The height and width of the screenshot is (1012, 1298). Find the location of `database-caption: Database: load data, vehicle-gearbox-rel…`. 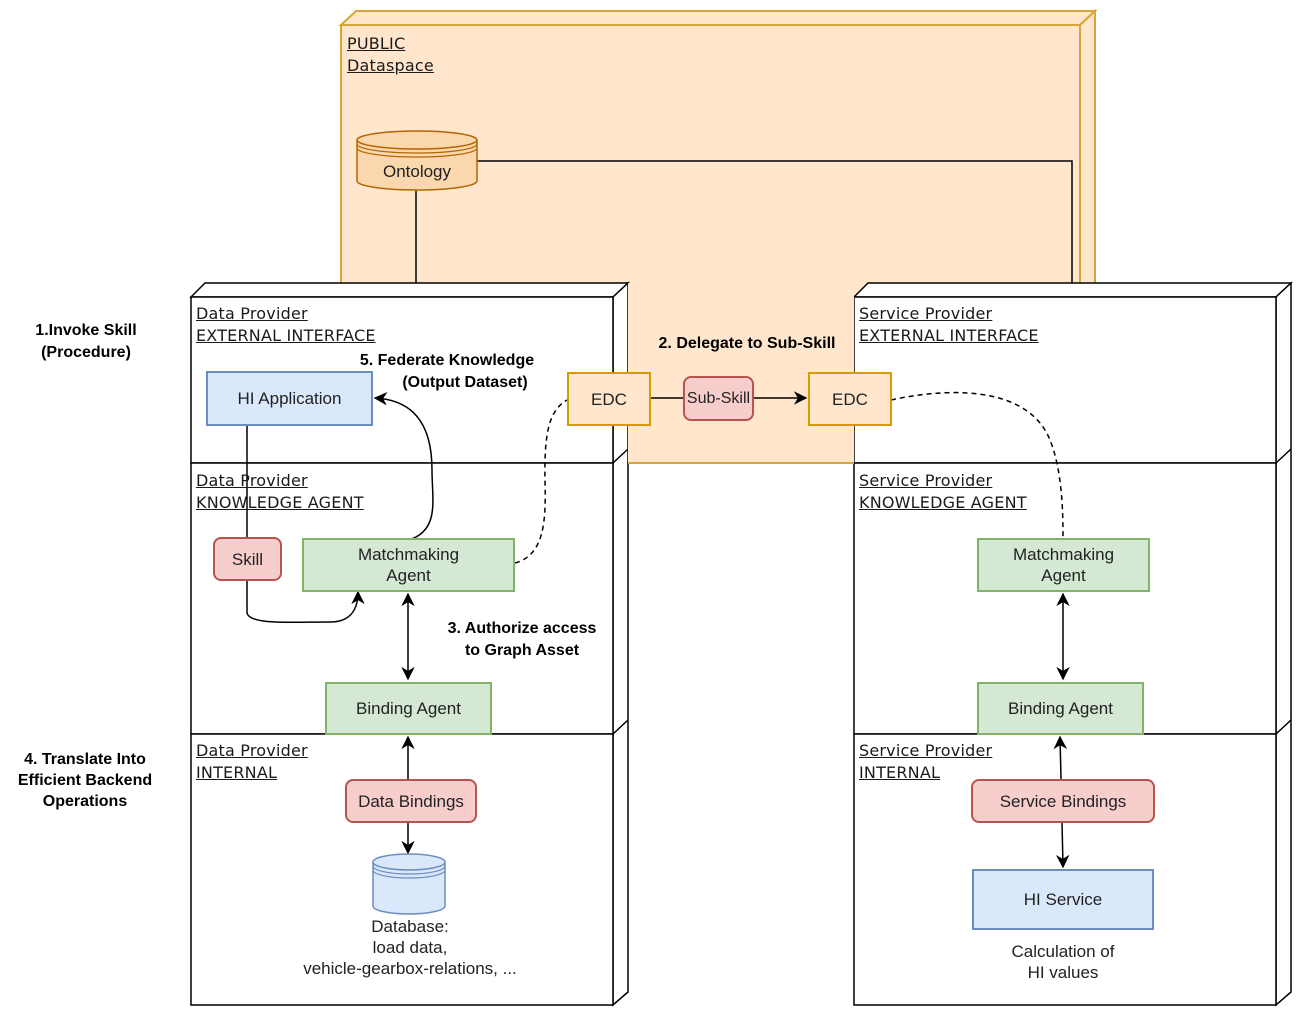

database-caption: Database: load data, vehicle-gearbox-rel… is located at coordinates (410, 947).